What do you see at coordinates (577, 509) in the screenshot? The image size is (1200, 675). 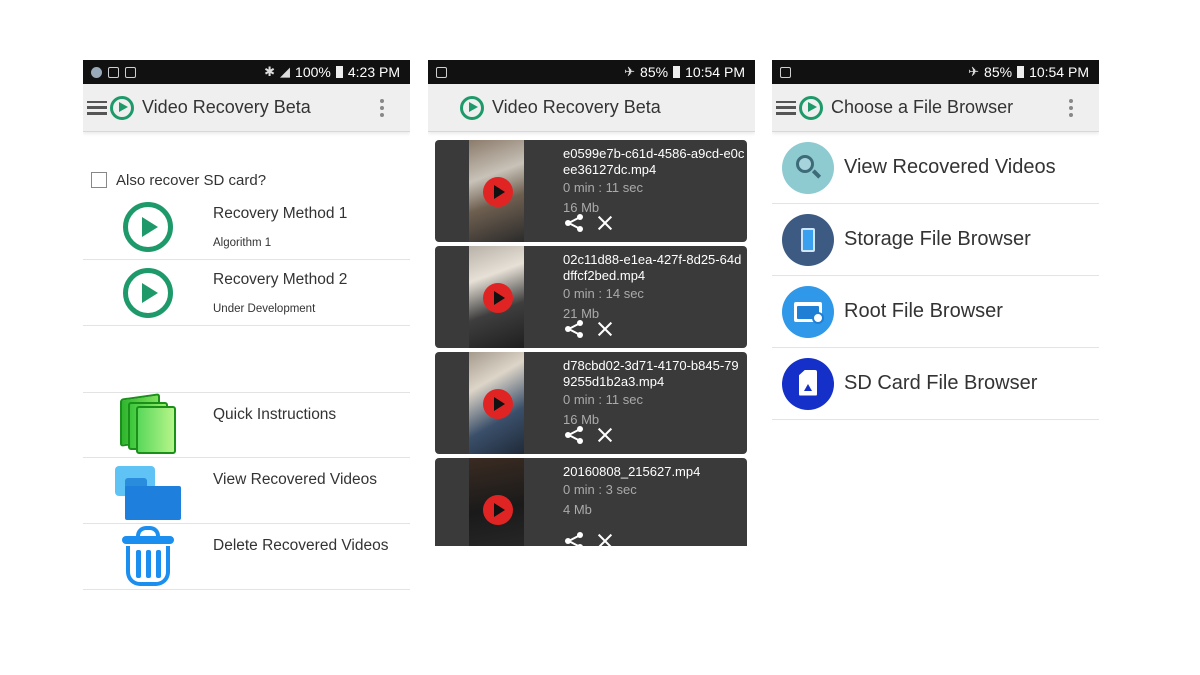 I see `video-size: 4 Mb` at bounding box center [577, 509].